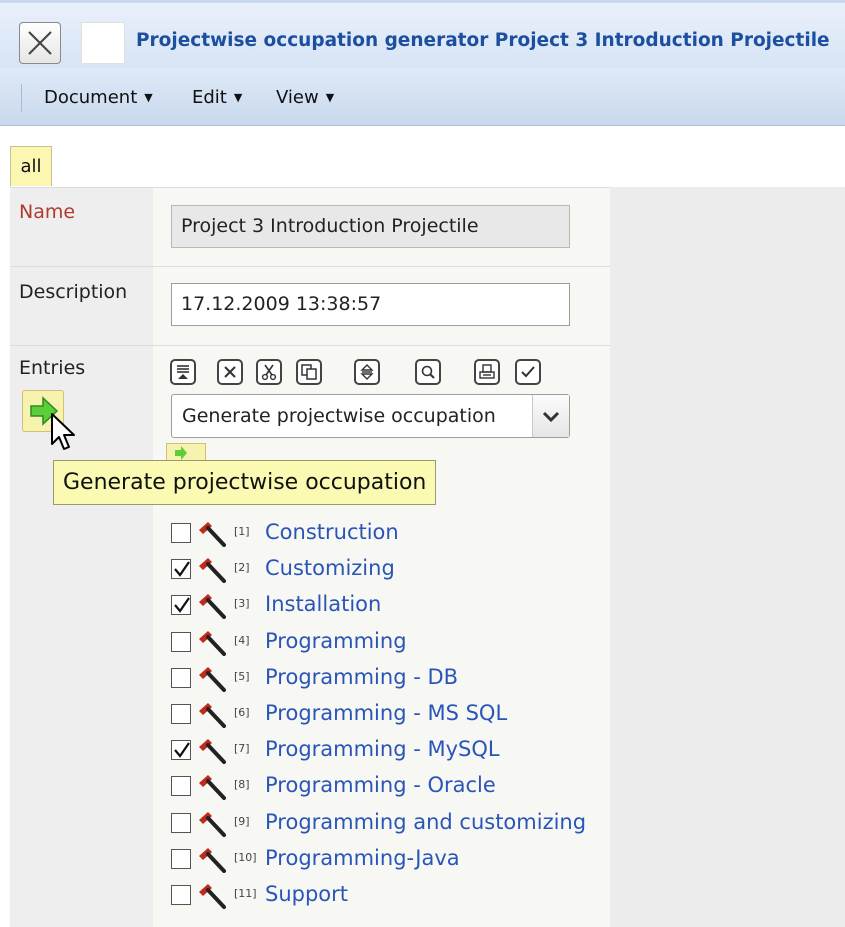 This screenshot has height=927, width=845. I want to click on print-icon, so click(487, 371).